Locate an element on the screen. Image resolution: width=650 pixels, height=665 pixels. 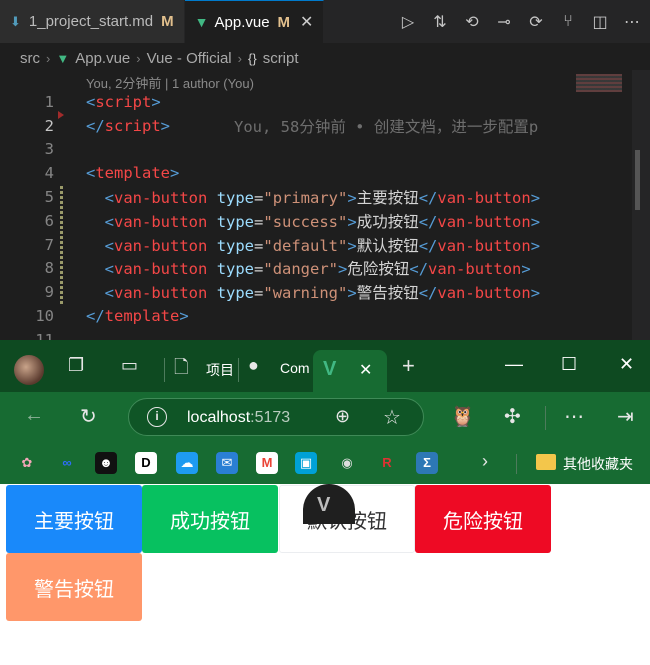
code-line: 3 is located at coordinates (316, 150).